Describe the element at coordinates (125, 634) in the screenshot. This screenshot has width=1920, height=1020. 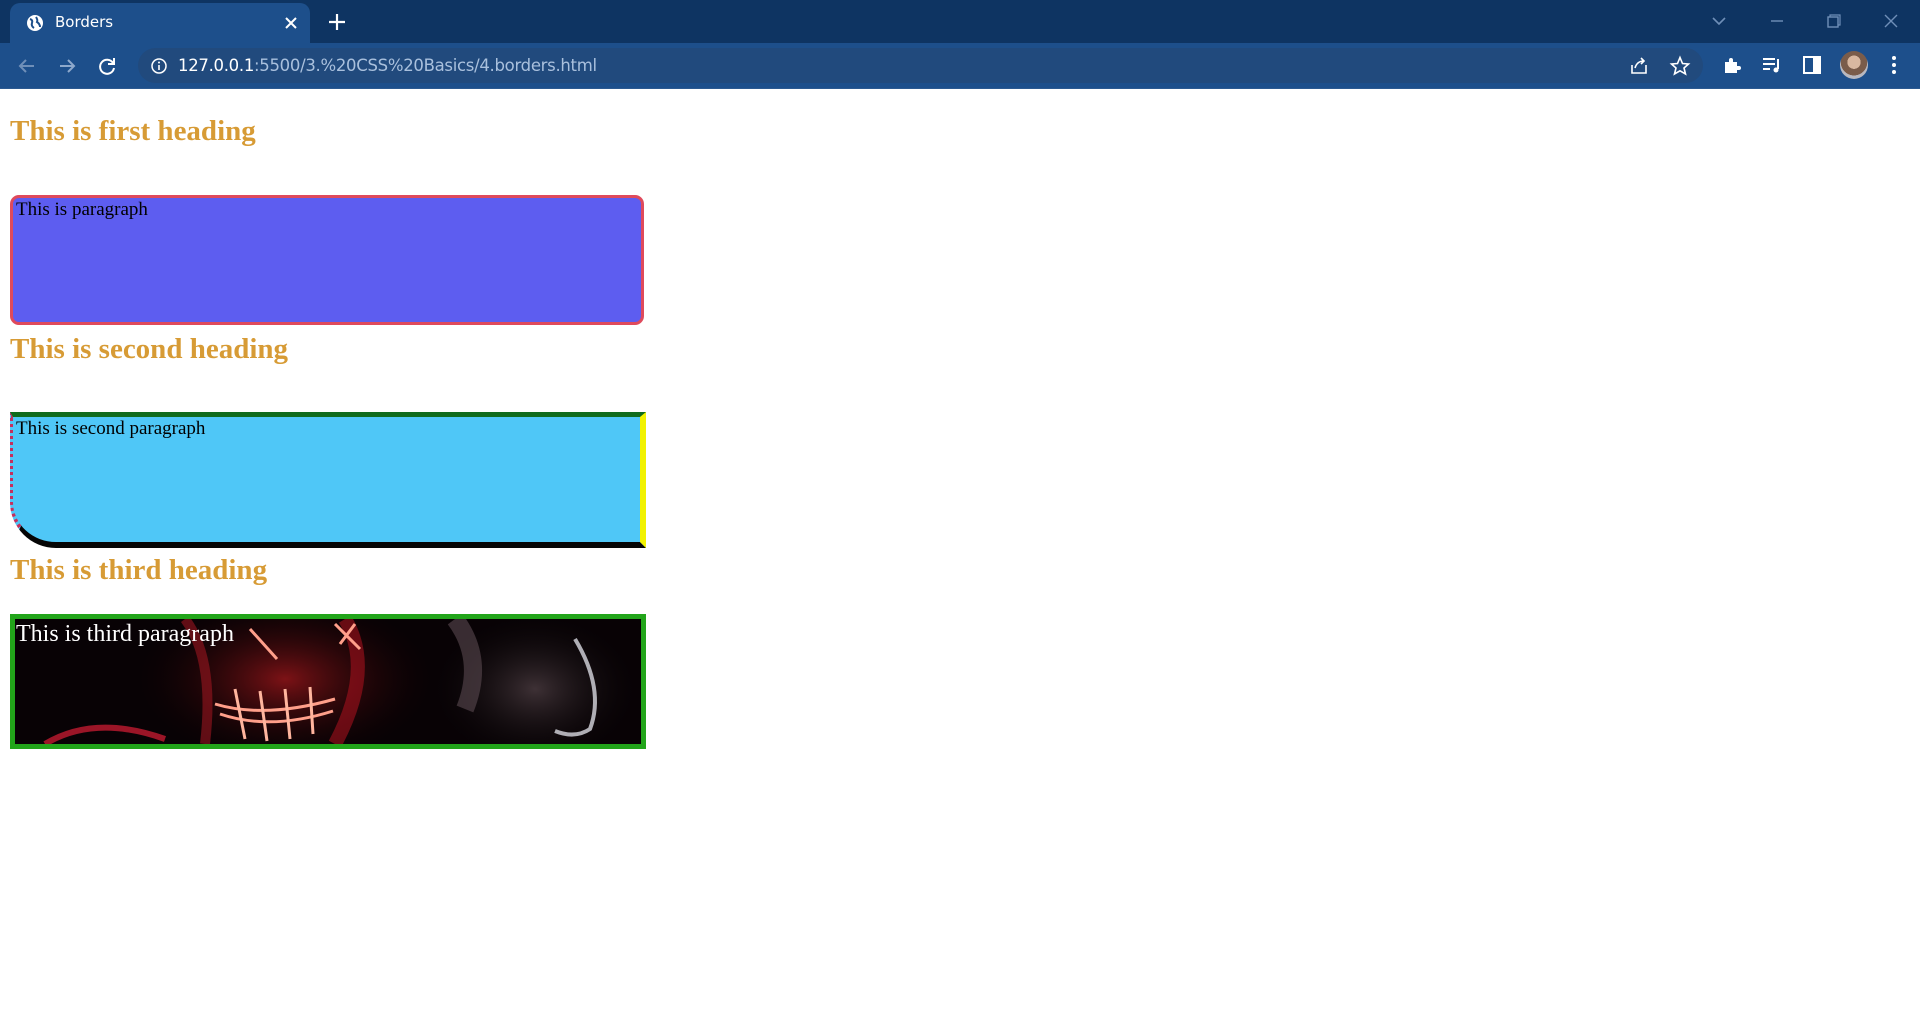
I see `third-paragraph-text: This is third paragraph` at that location.